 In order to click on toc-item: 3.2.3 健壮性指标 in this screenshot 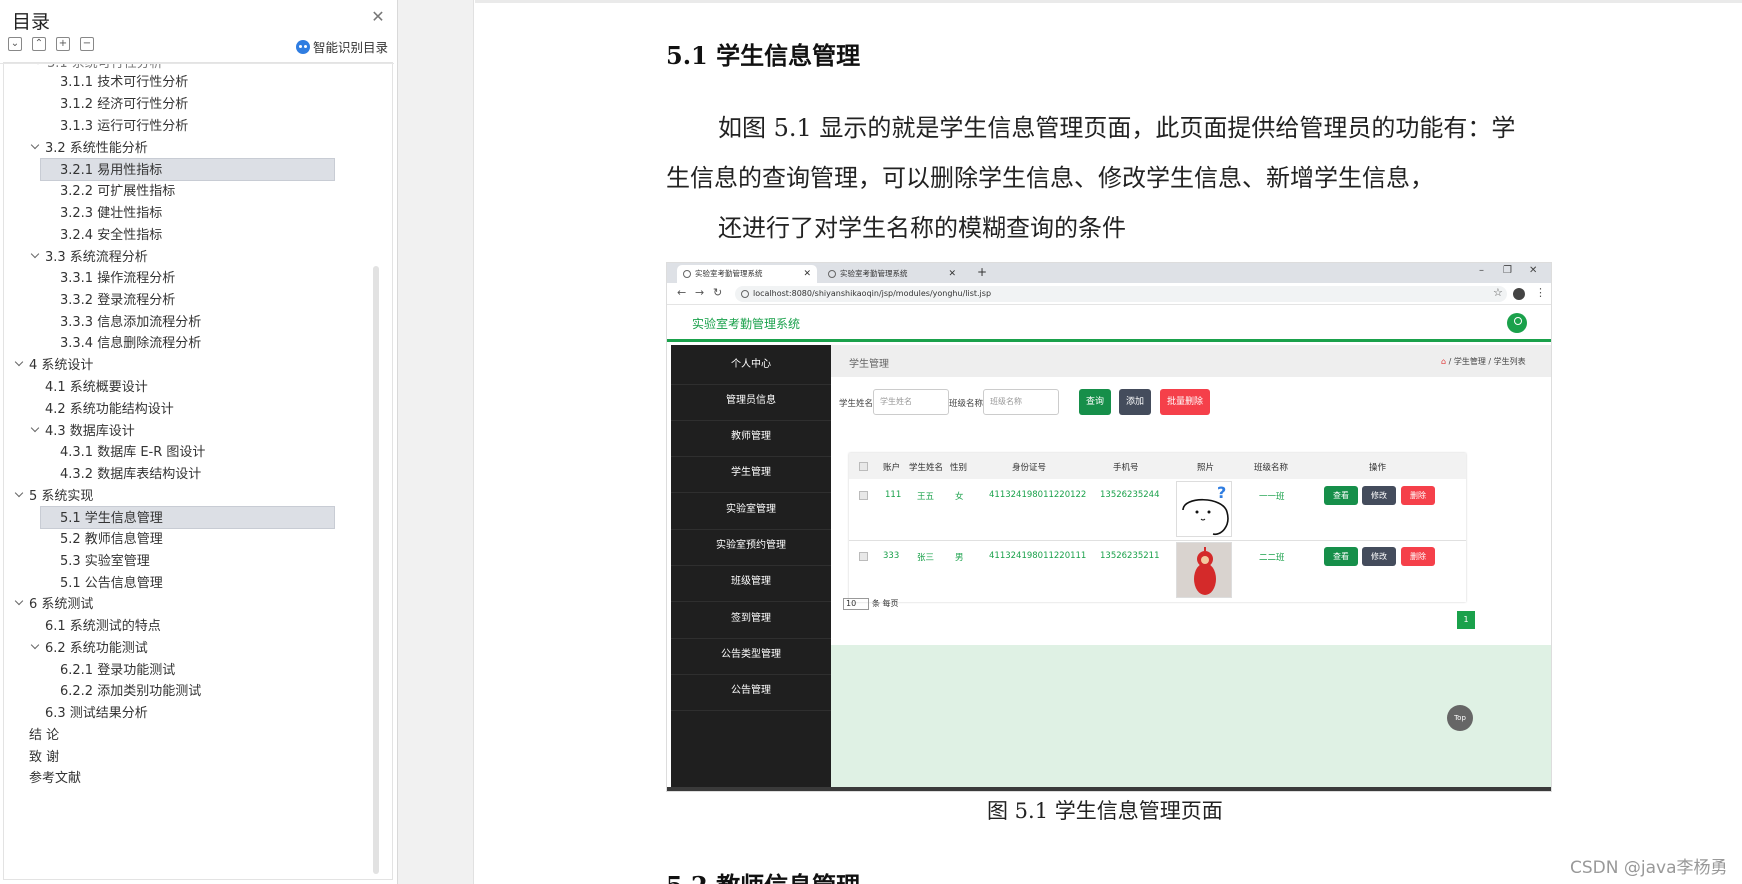, I will do `click(111, 213)`.